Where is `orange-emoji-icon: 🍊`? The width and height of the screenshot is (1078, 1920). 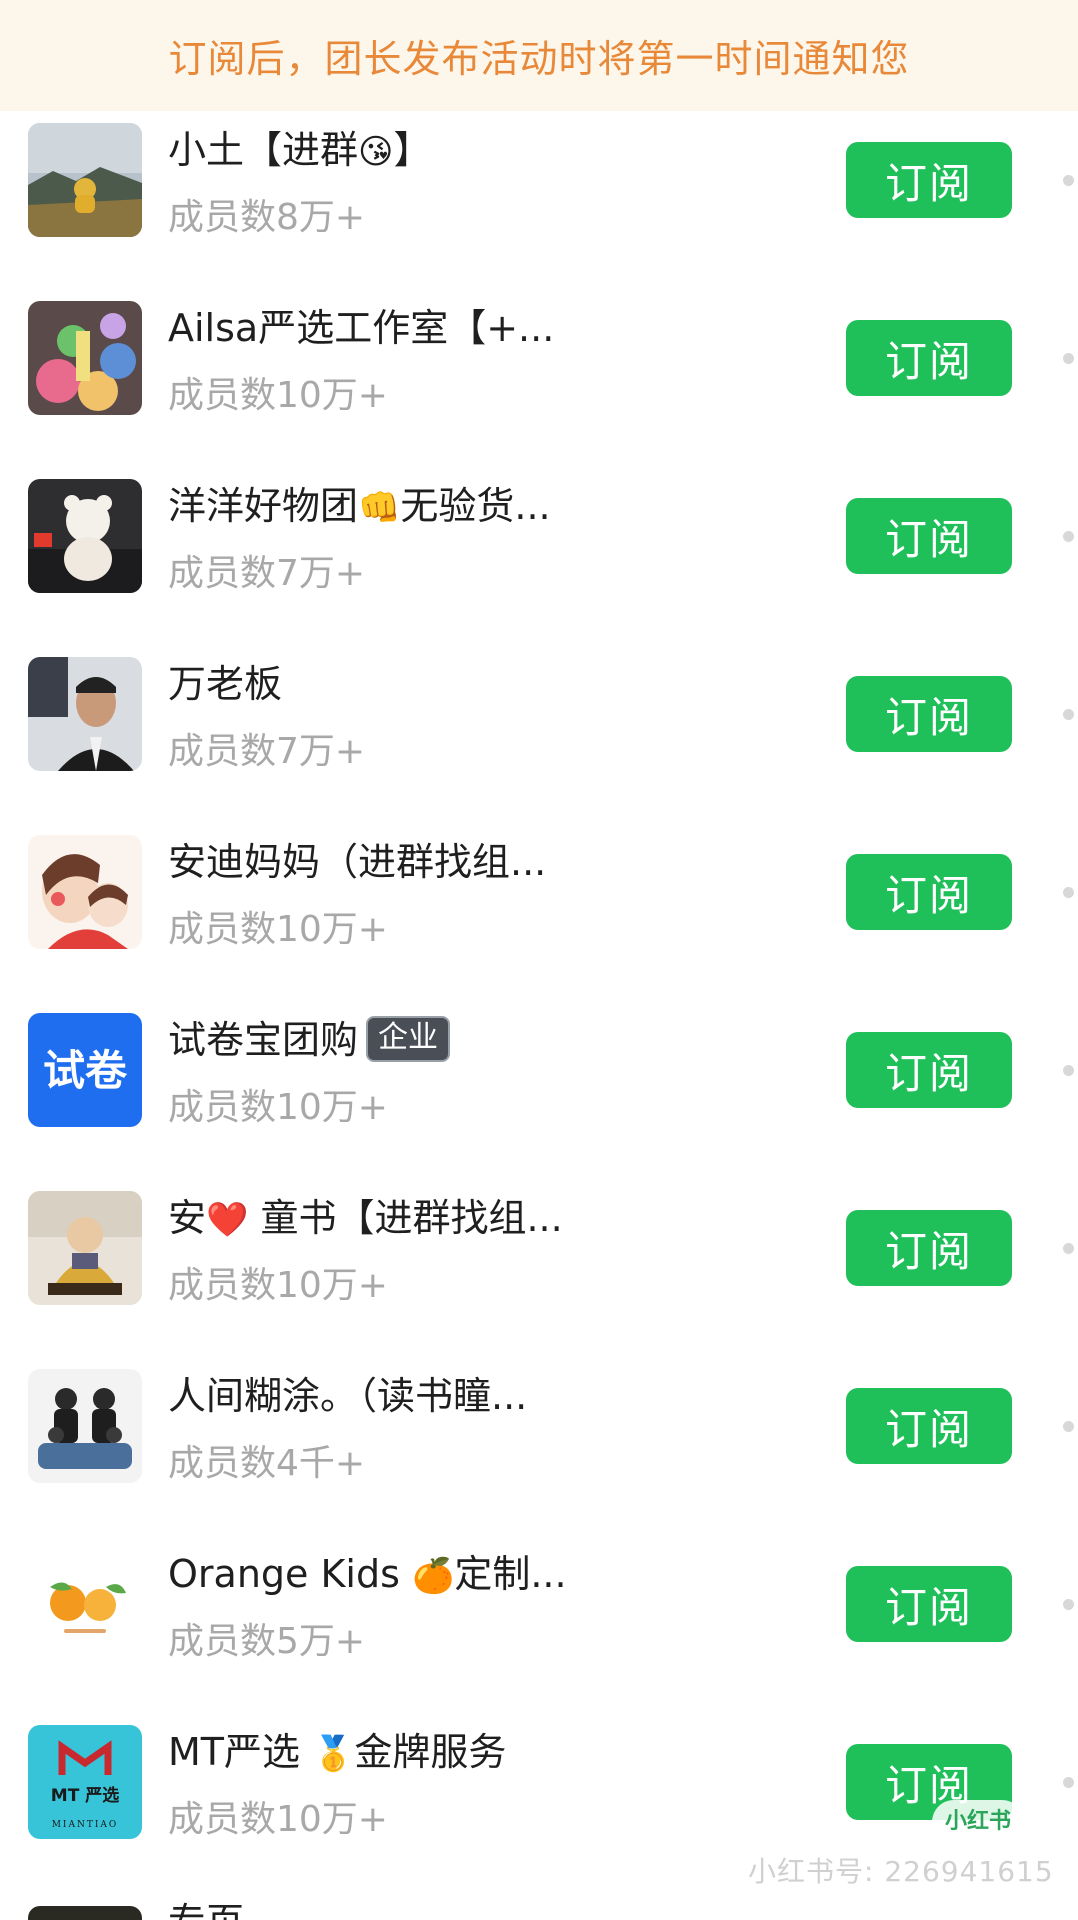 orange-emoji-icon: 🍊 is located at coordinates (433, 1576).